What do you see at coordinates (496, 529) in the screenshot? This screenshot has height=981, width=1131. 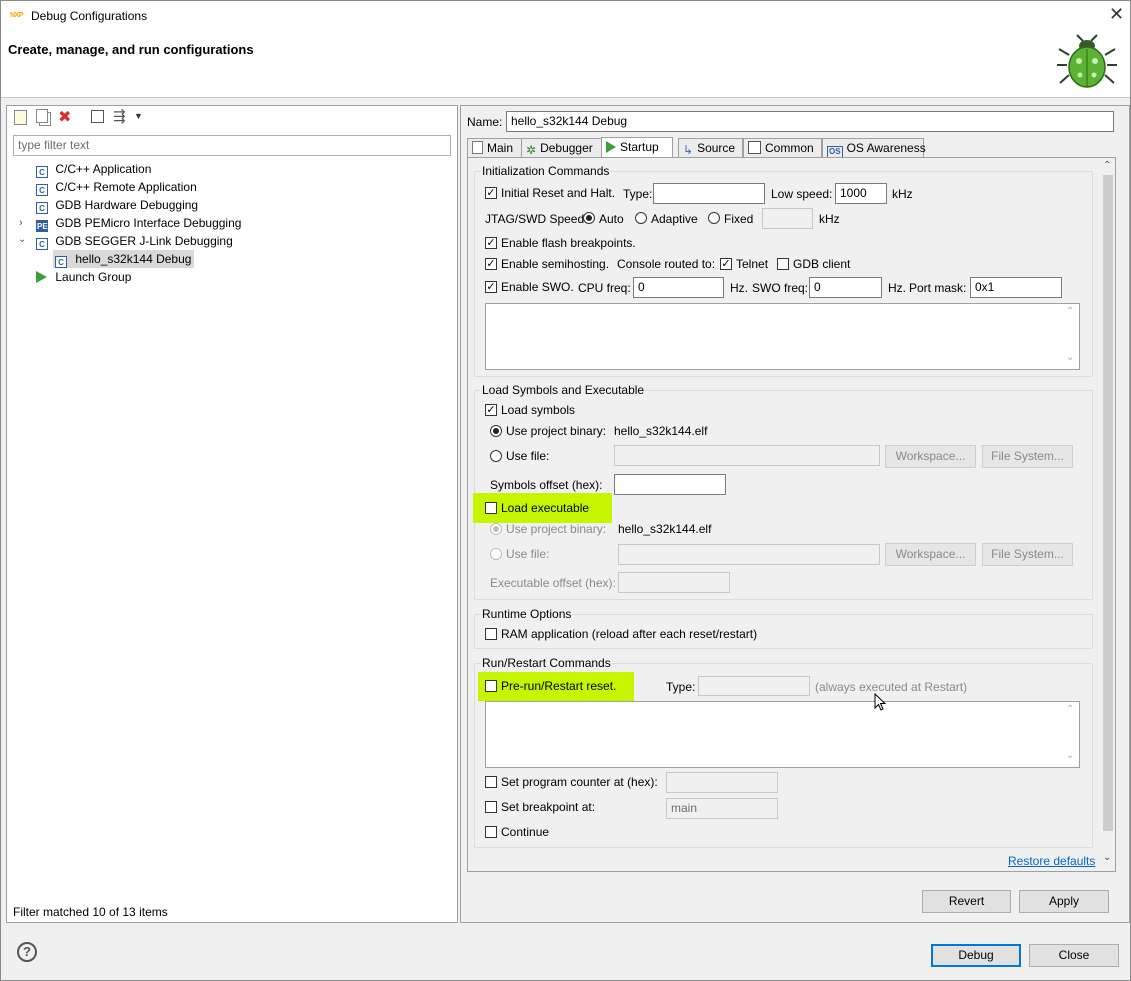 I see `exec-use-project-binary-radio` at bounding box center [496, 529].